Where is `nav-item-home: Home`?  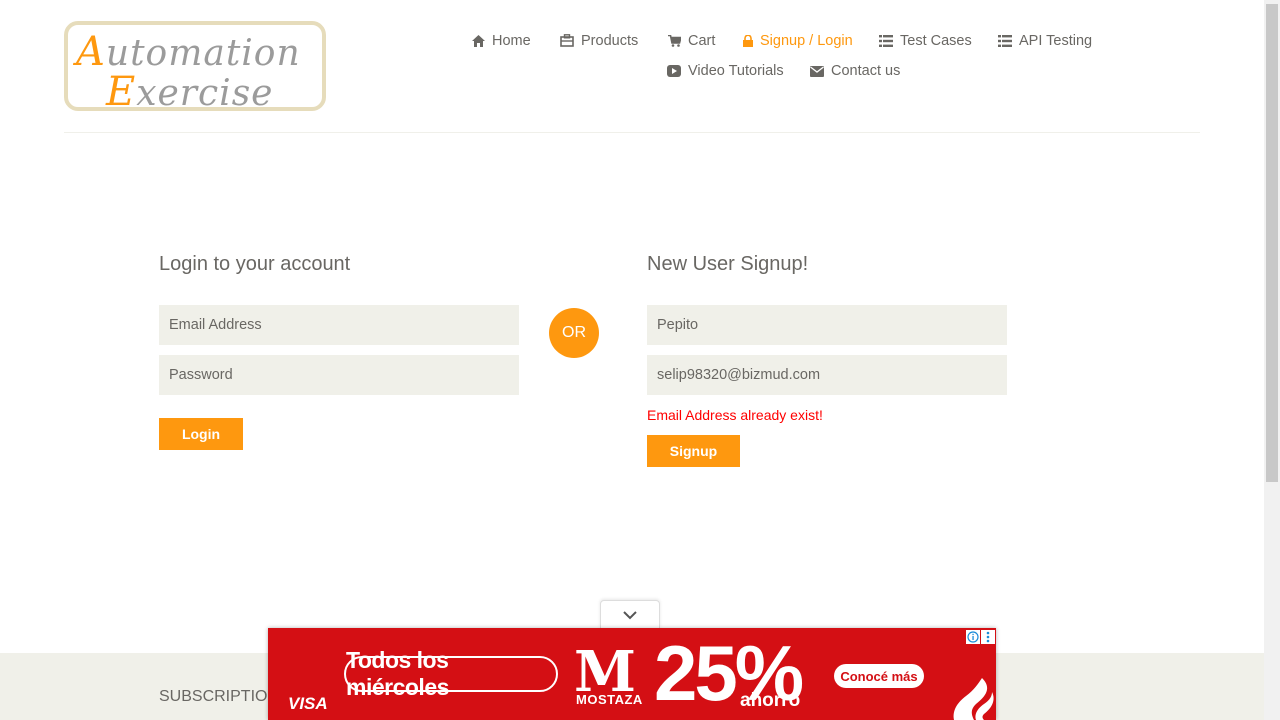 nav-item-home: Home is located at coordinates (501, 41).